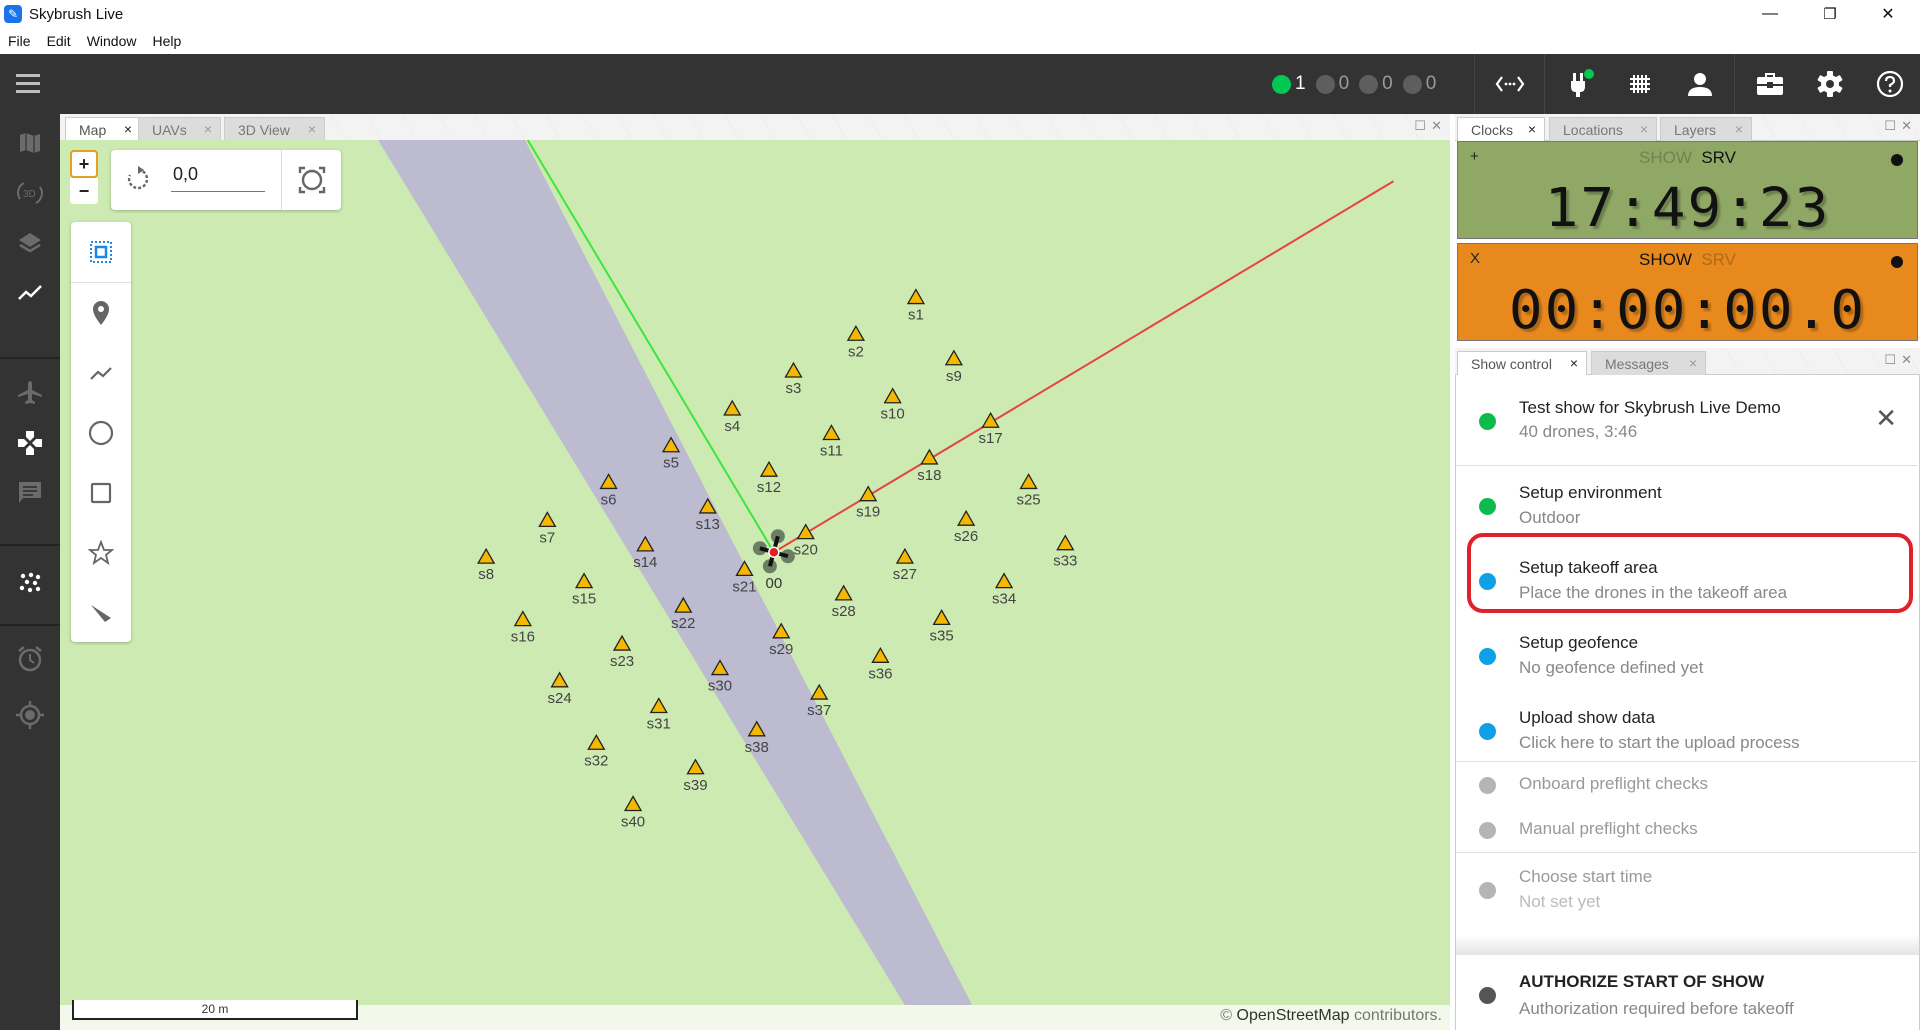 The image size is (1920, 1030). What do you see at coordinates (1830, 14) in the screenshot?
I see `restore-button: ❐` at bounding box center [1830, 14].